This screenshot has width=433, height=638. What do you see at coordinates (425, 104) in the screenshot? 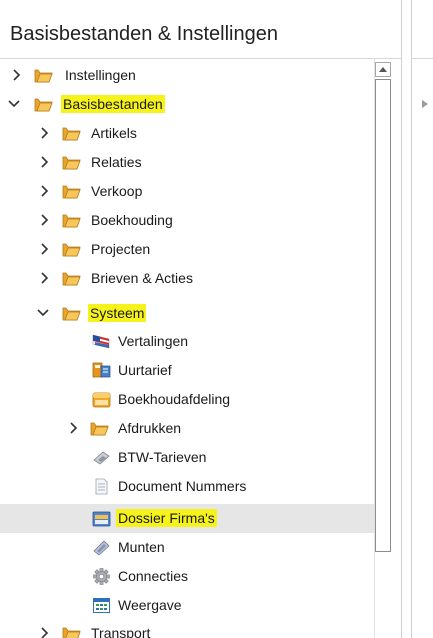
I see `expand-arrow-icon` at bounding box center [425, 104].